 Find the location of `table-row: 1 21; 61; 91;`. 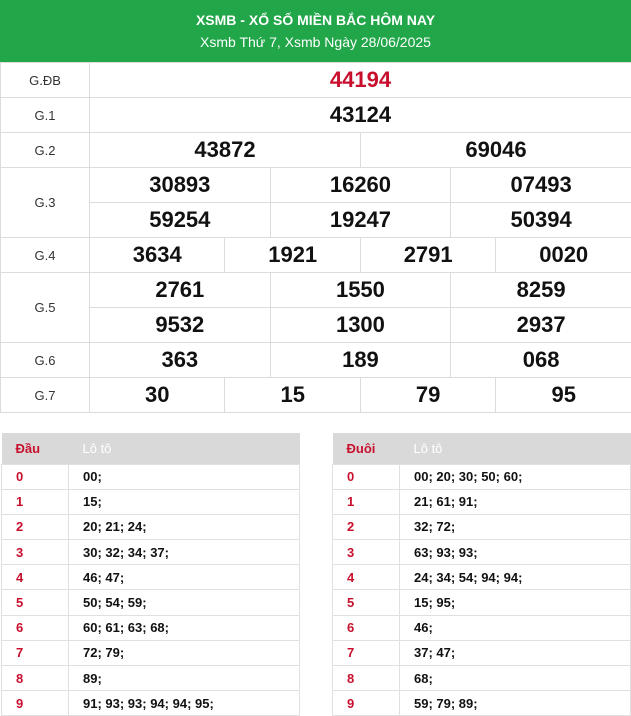

table-row: 1 21; 61; 91; is located at coordinates (481, 501).